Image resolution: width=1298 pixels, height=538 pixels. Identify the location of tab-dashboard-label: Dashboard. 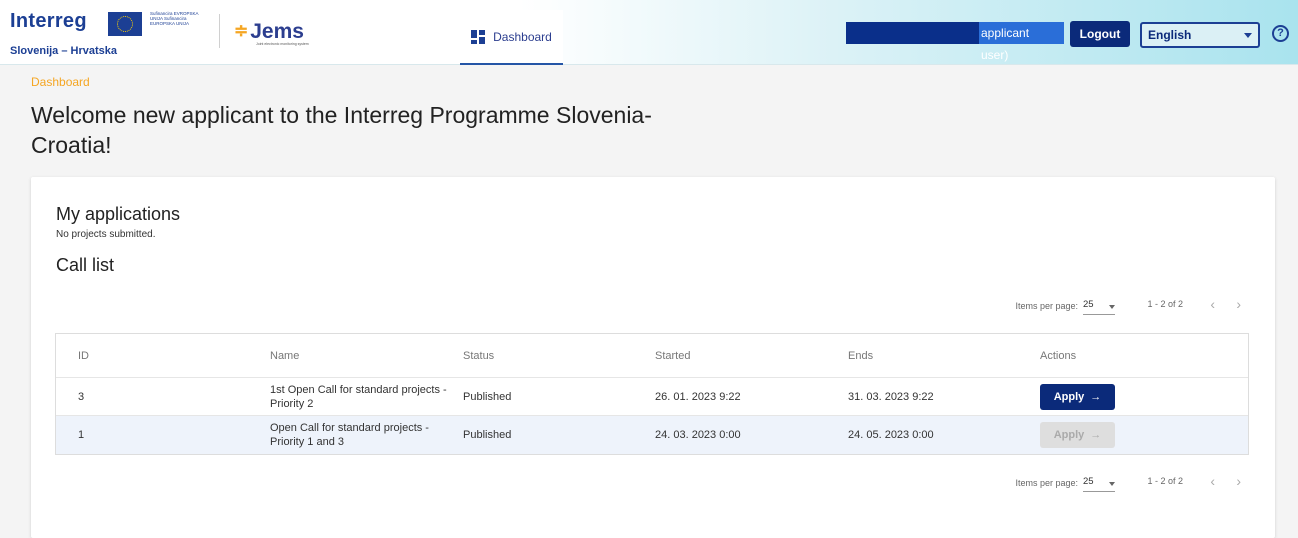
(522, 36).